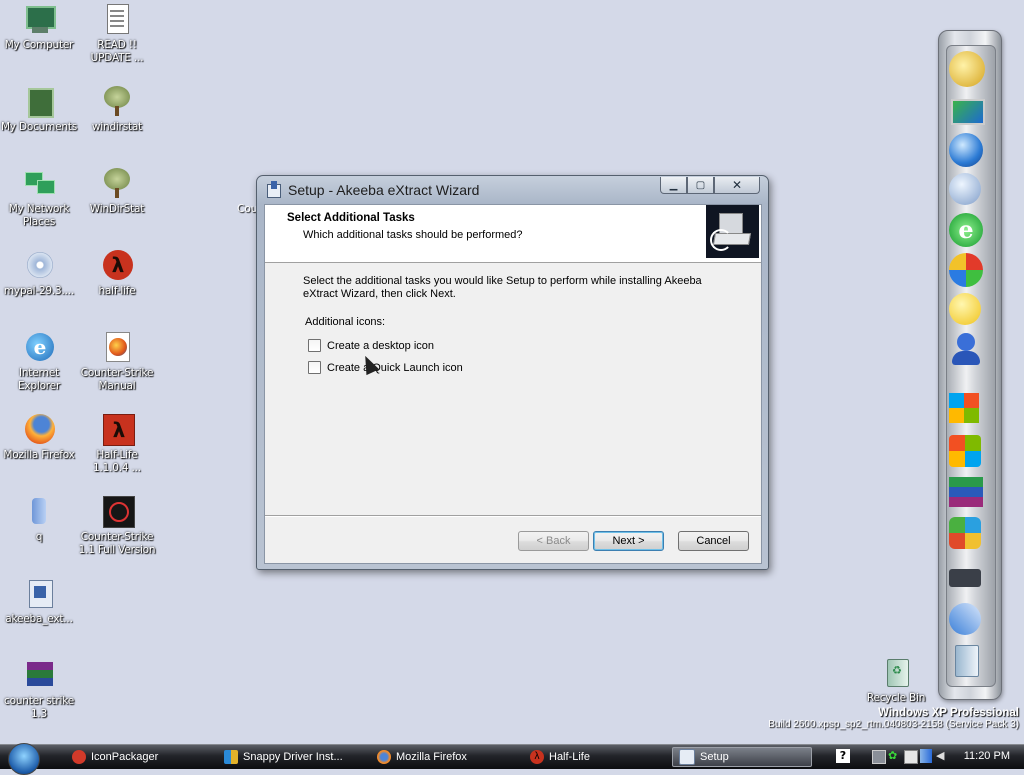 Image resolution: width=1024 pixels, height=775 pixels. What do you see at coordinates (117, 102) in the screenshot?
I see `tree-icon` at bounding box center [117, 102].